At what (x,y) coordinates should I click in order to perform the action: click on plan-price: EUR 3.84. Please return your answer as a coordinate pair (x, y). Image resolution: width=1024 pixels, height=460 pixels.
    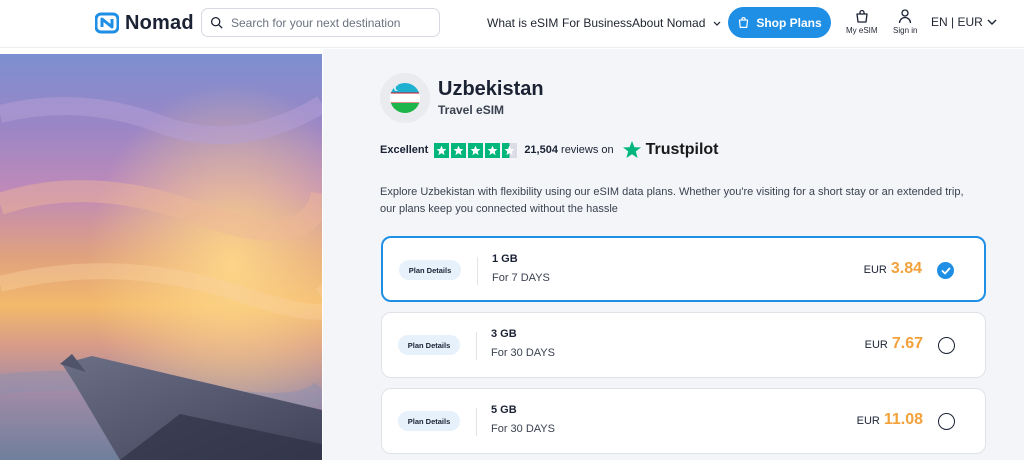
    Looking at the image, I should click on (893, 269).